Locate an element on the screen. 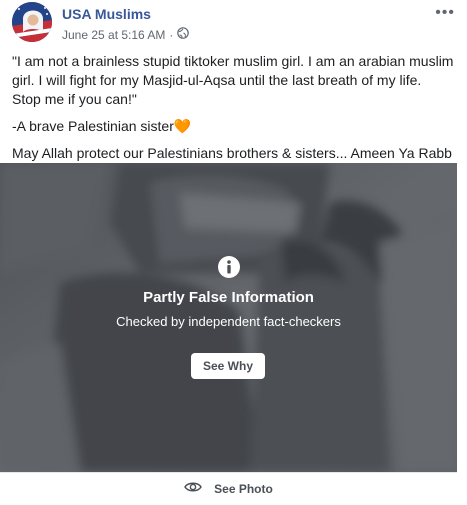 The height and width of the screenshot is (505, 467). post-options-icon: ••• is located at coordinates (445, 13).